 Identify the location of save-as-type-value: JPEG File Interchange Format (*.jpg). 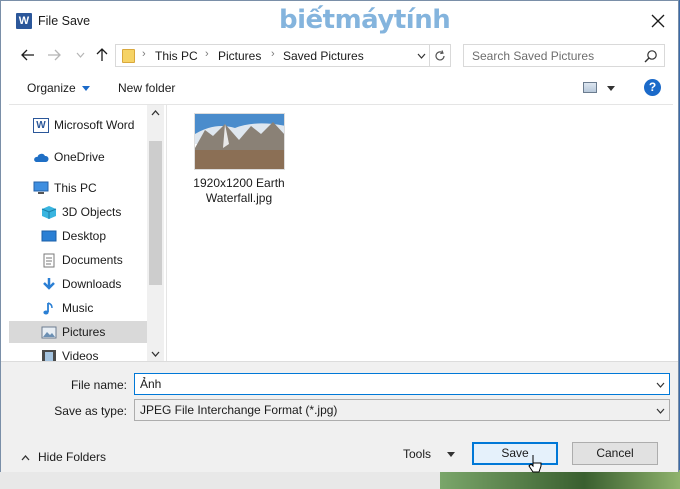
(239, 410).